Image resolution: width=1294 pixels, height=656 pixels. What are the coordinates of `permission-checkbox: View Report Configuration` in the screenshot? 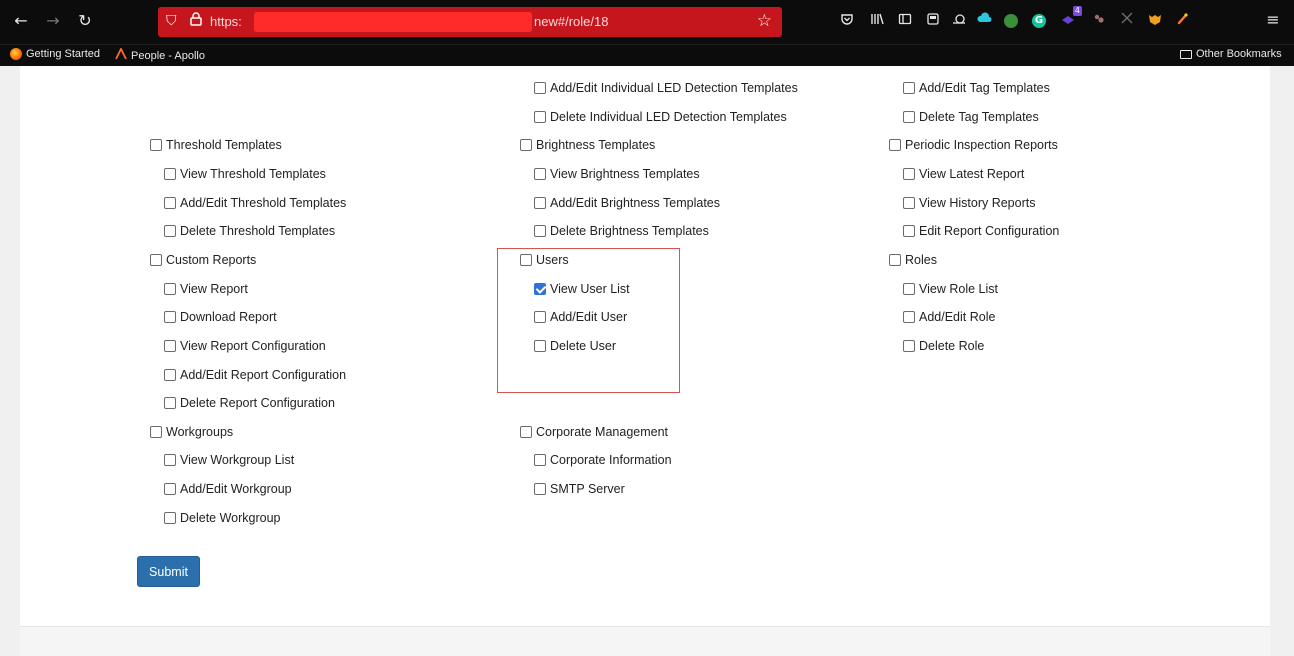 It's located at (245, 346).